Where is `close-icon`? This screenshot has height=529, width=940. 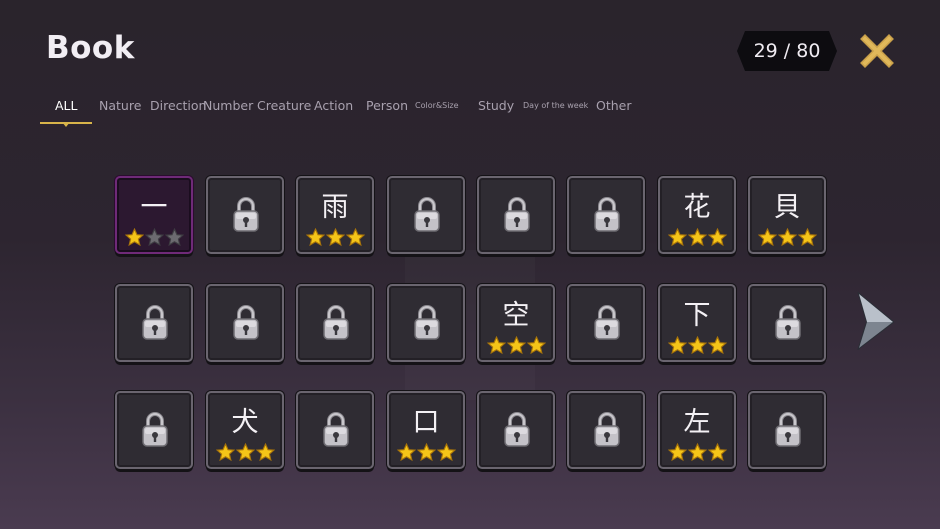
close-icon is located at coordinates (877, 51).